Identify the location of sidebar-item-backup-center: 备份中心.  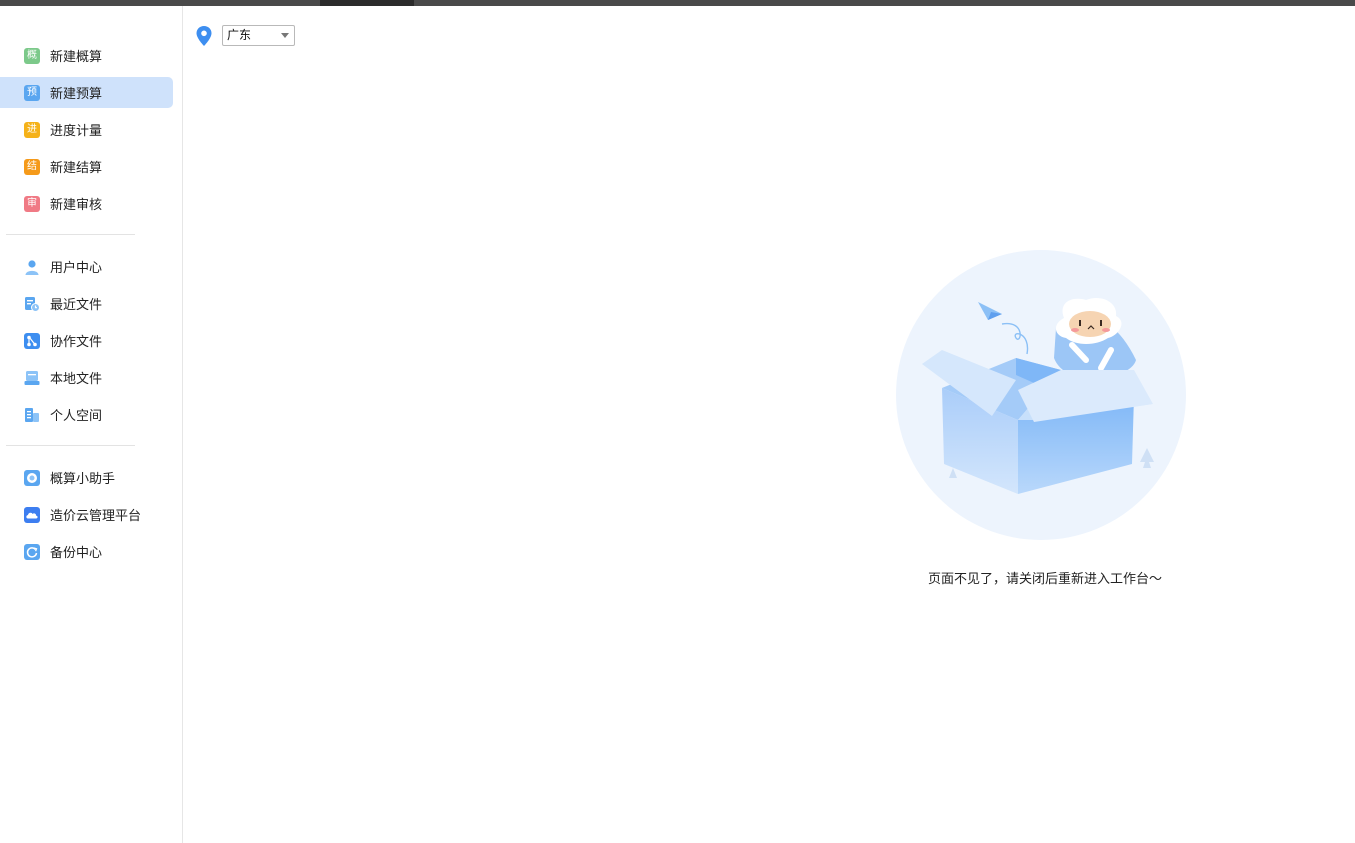
(86, 551).